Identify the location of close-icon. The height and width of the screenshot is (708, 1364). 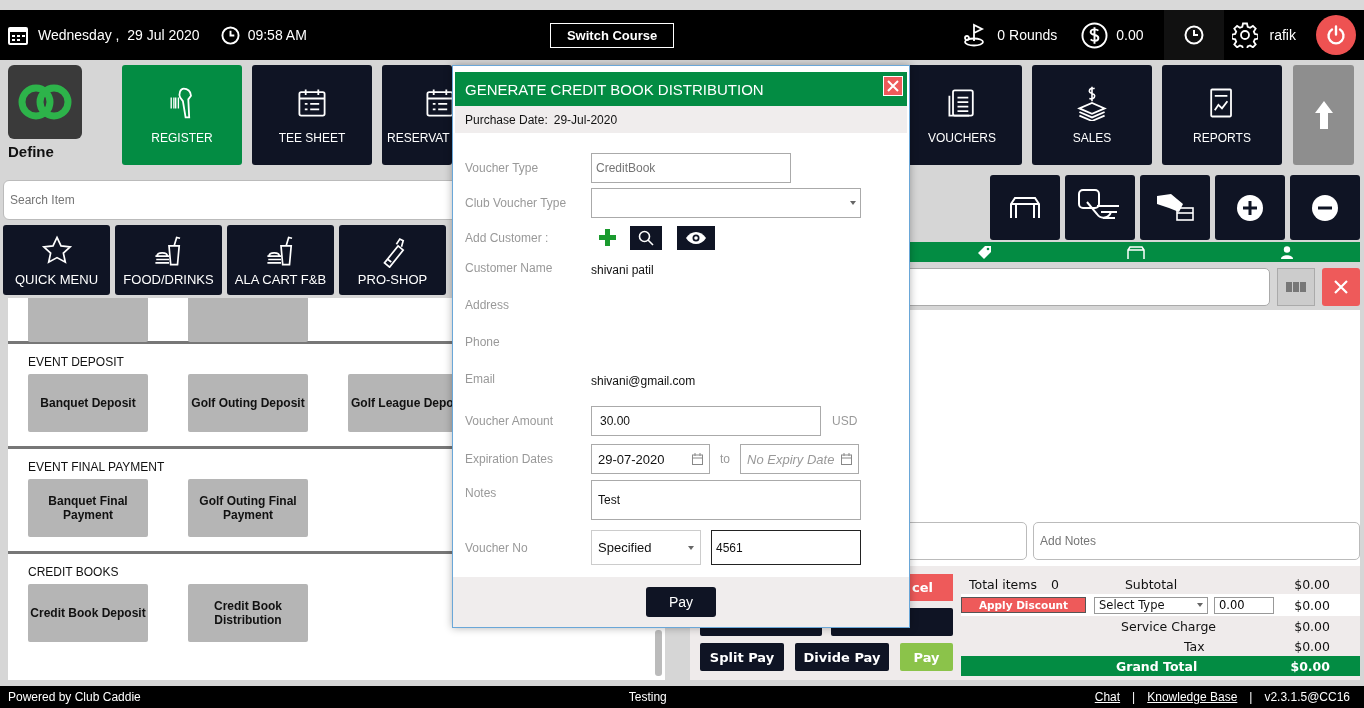
(1341, 287).